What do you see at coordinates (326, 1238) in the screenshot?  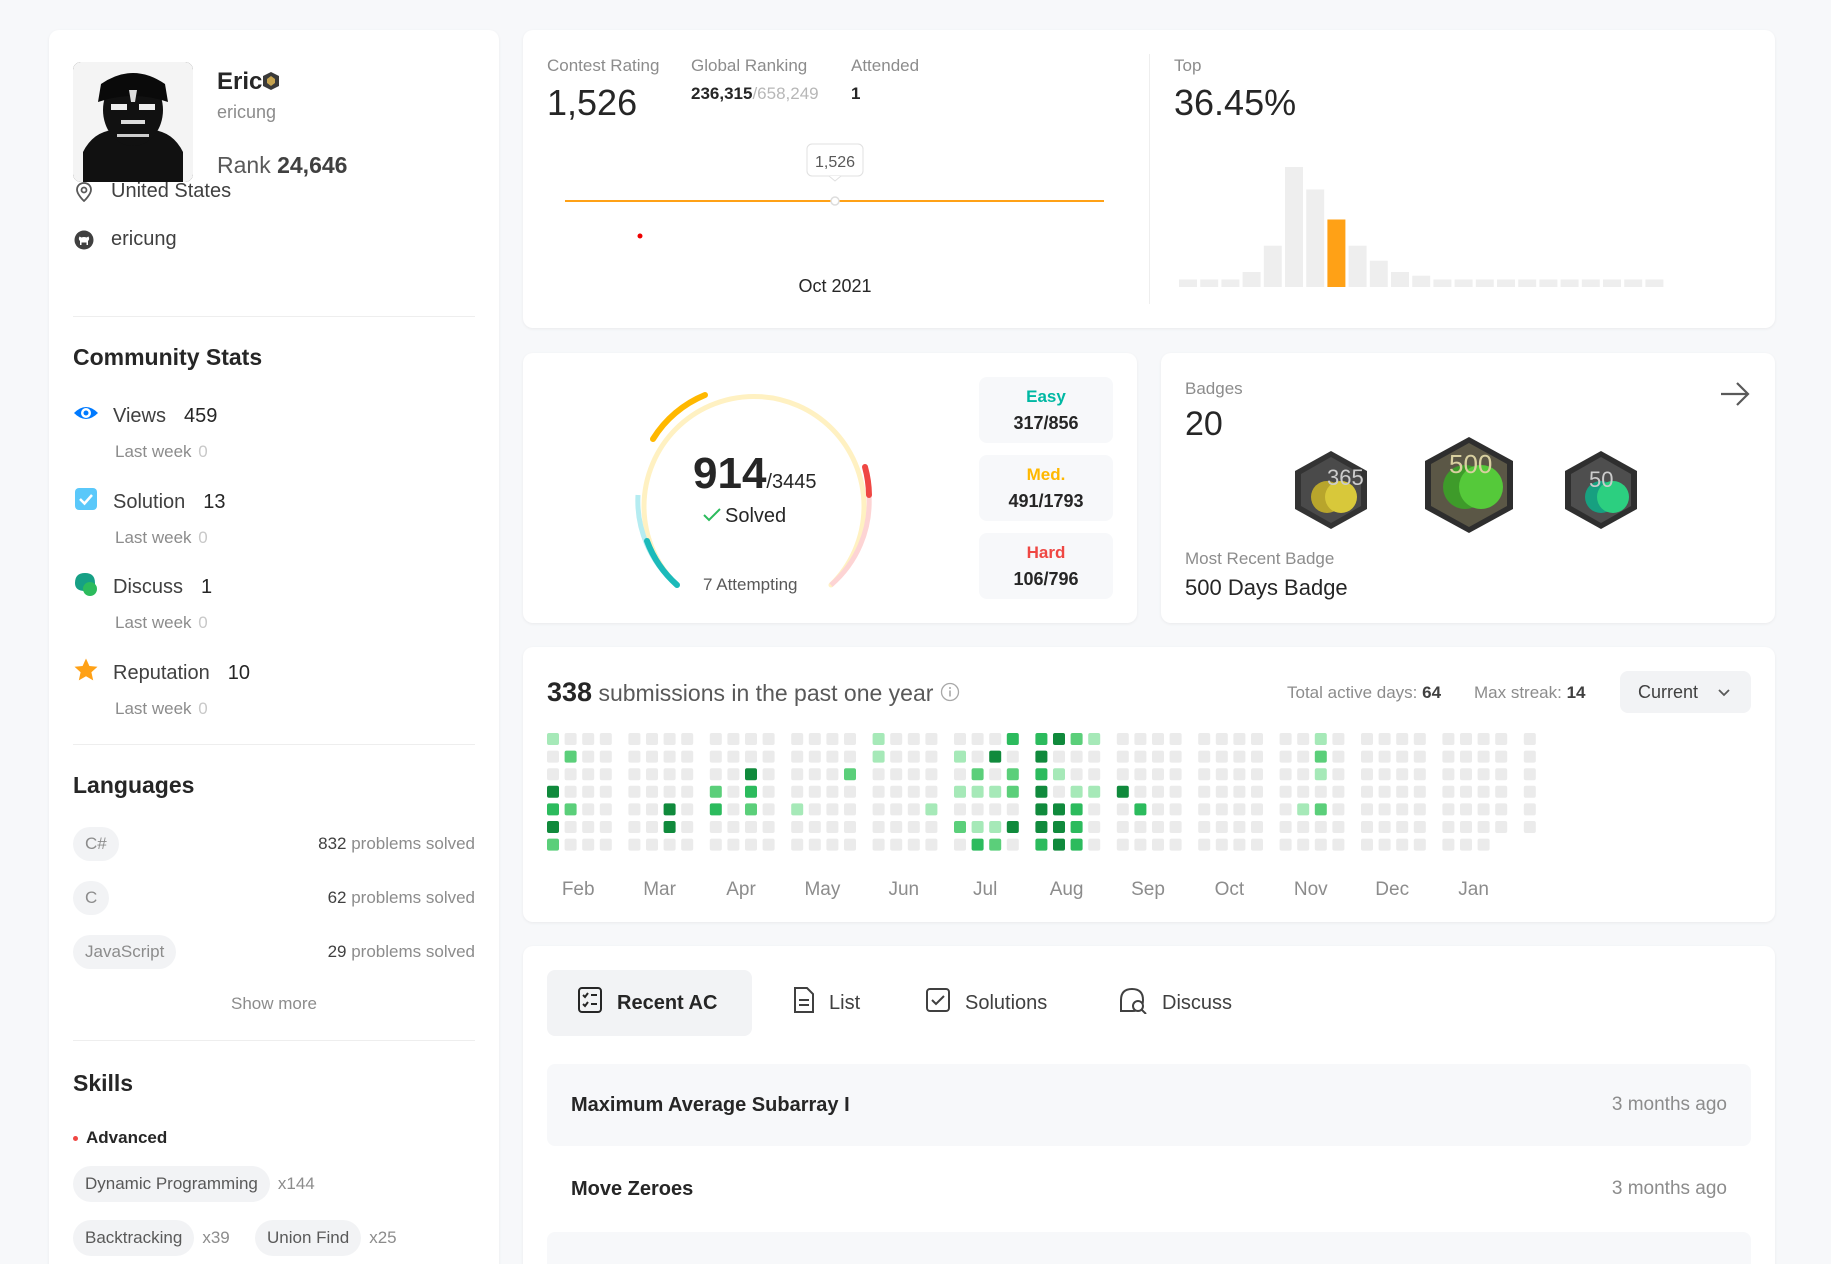 I see `skill-item: Union Find x25` at bounding box center [326, 1238].